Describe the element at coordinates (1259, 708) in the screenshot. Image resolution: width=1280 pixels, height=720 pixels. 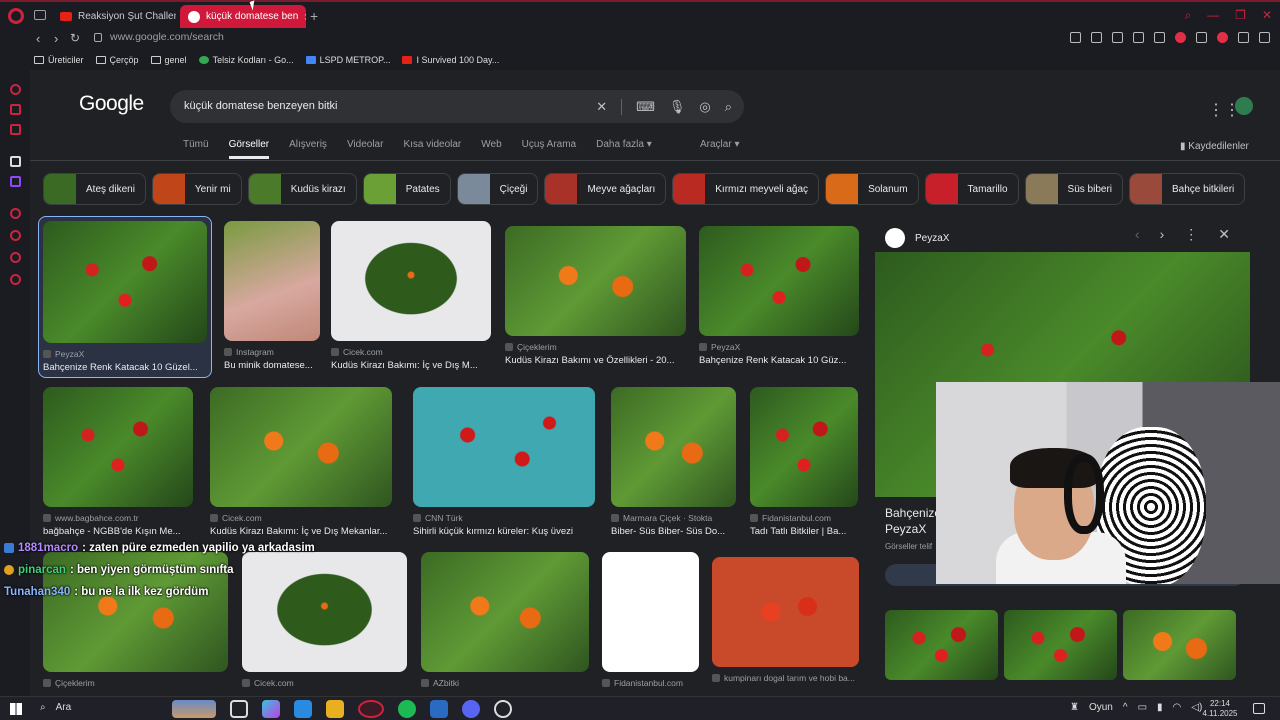
I see `notification-icon` at that location.